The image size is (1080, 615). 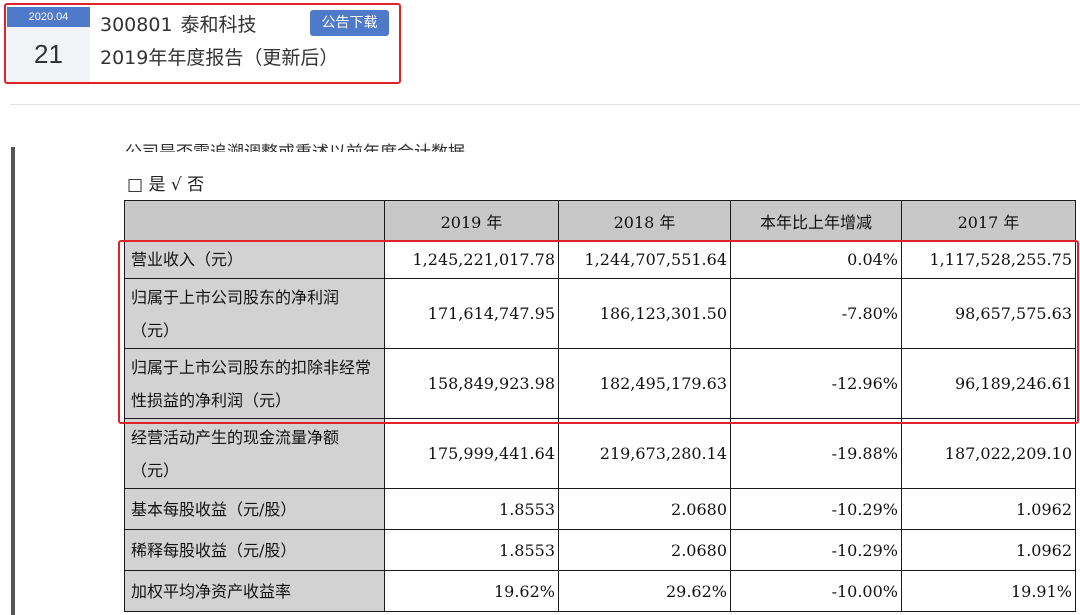 What do you see at coordinates (295, 145) in the screenshot?
I see `cut-off-heading: 公司是否需追溯调整或重述以前年度会计数据` at bounding box center [295, 145].